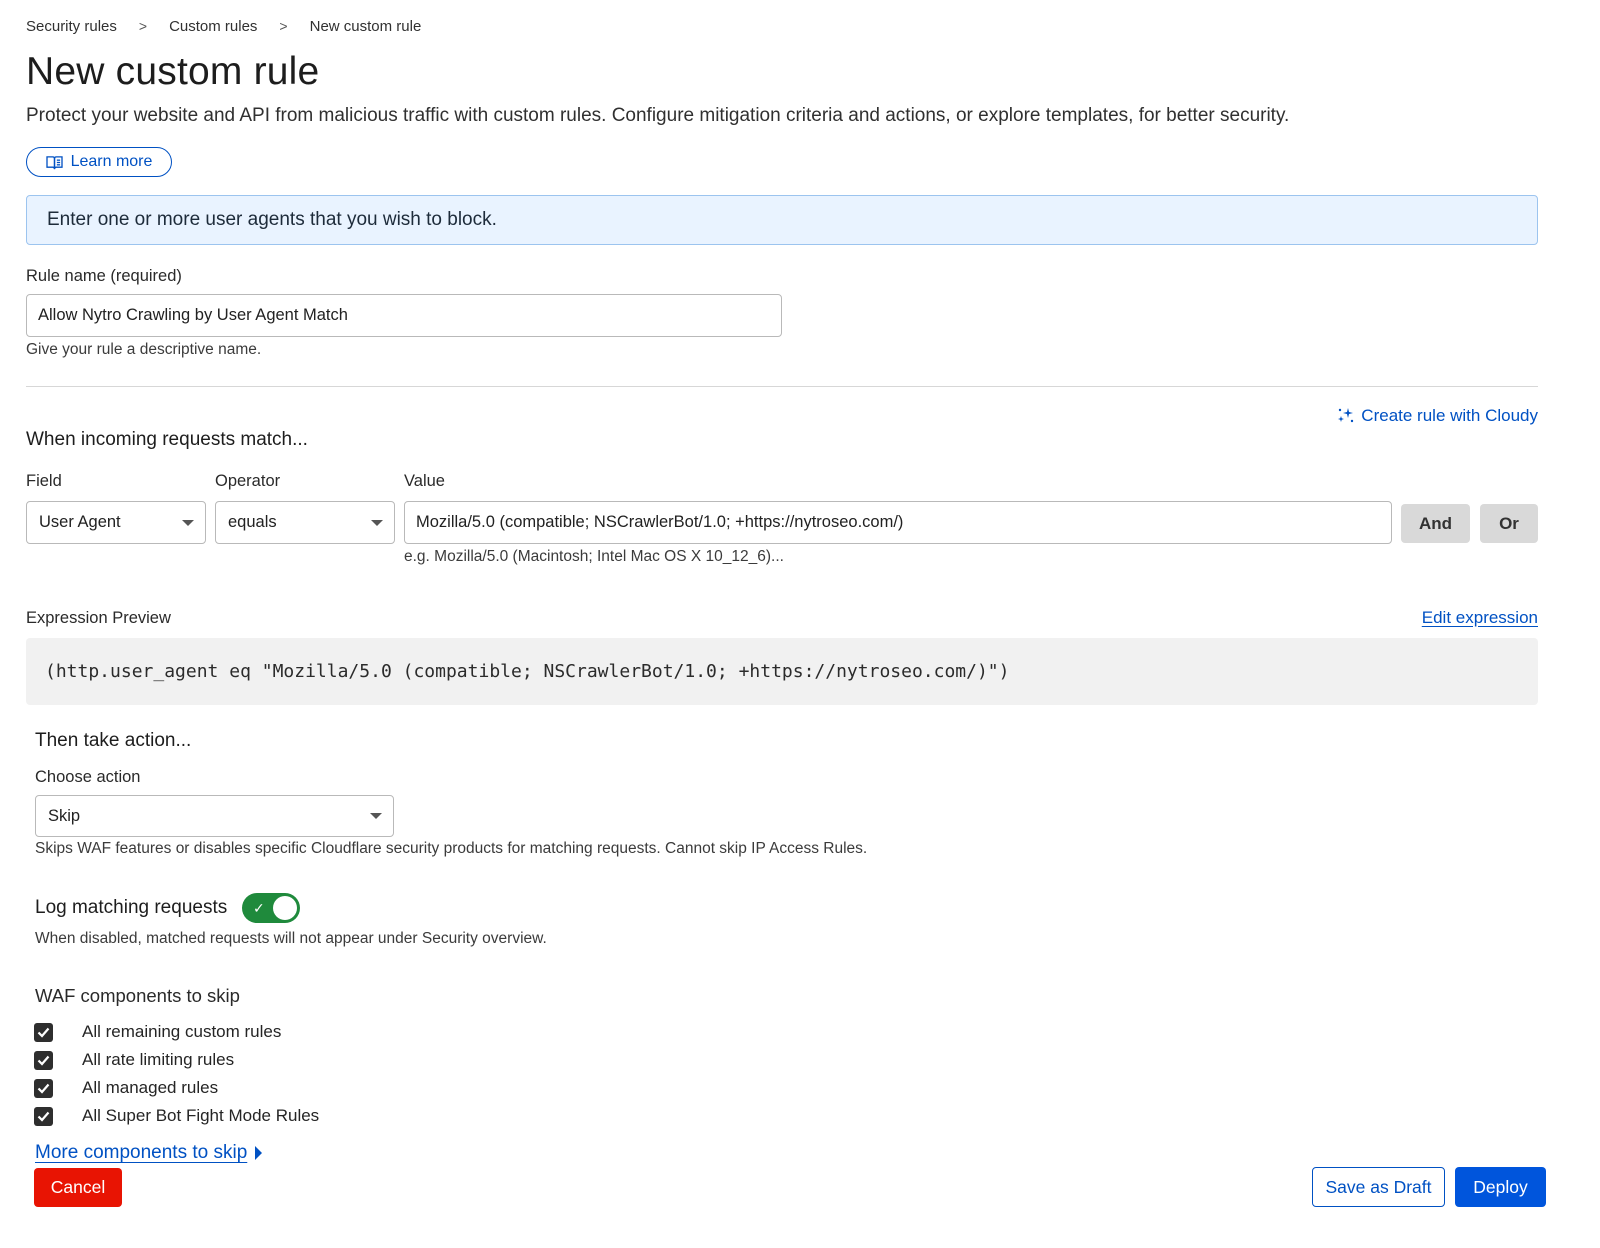  Describe the element at coordinates (1480, 618) in the screenshot. I see `edit-expression-link: Edit expression` at that location.